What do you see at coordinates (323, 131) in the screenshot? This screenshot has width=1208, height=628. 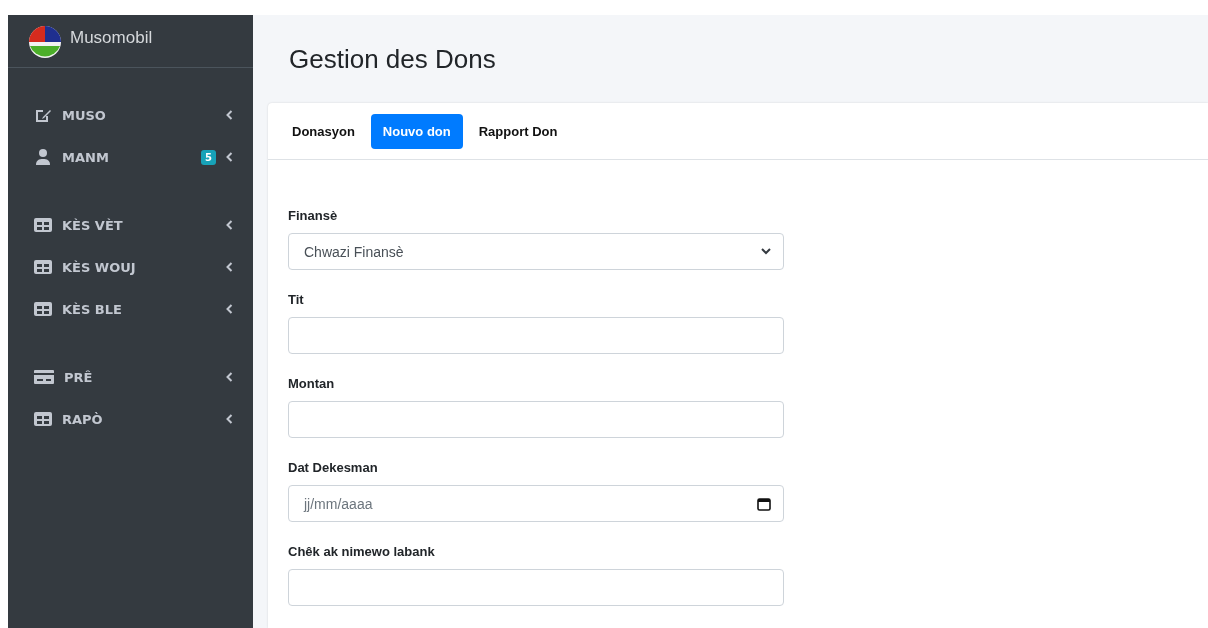 I see `tab: Donasyon` at bounding box center [323, 131].